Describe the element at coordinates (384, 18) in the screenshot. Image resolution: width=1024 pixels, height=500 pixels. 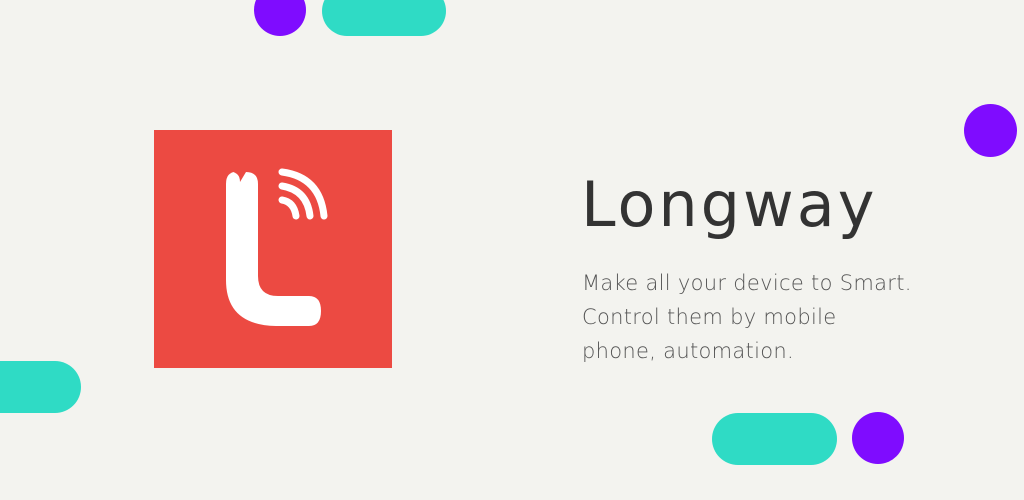
I see `teal-pill-decoration-top` at that location.